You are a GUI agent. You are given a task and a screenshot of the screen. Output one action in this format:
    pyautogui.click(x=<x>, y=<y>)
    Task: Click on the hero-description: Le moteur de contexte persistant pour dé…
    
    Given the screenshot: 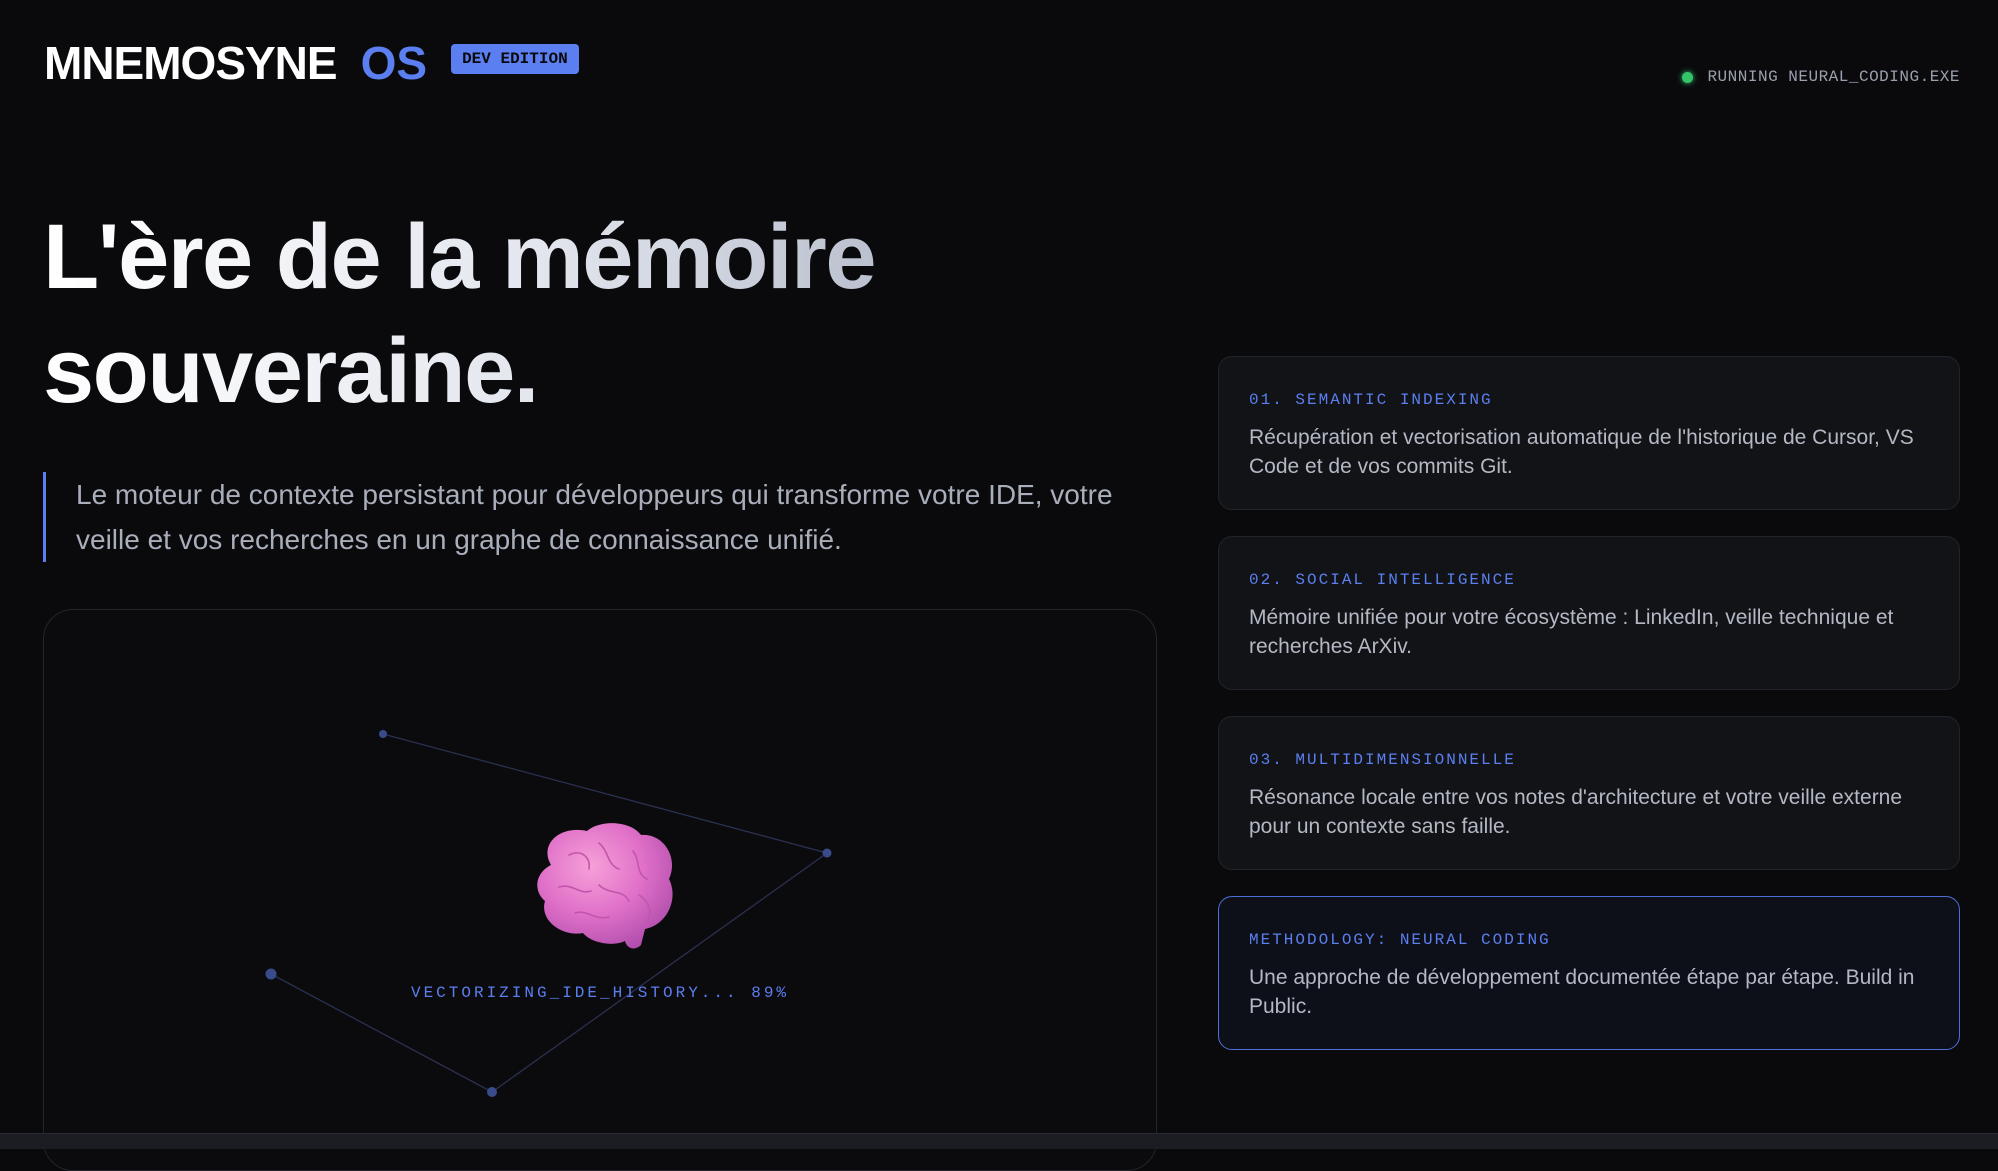 What is the action you would take?
    pyautogui.click(x=609, y=517)
    